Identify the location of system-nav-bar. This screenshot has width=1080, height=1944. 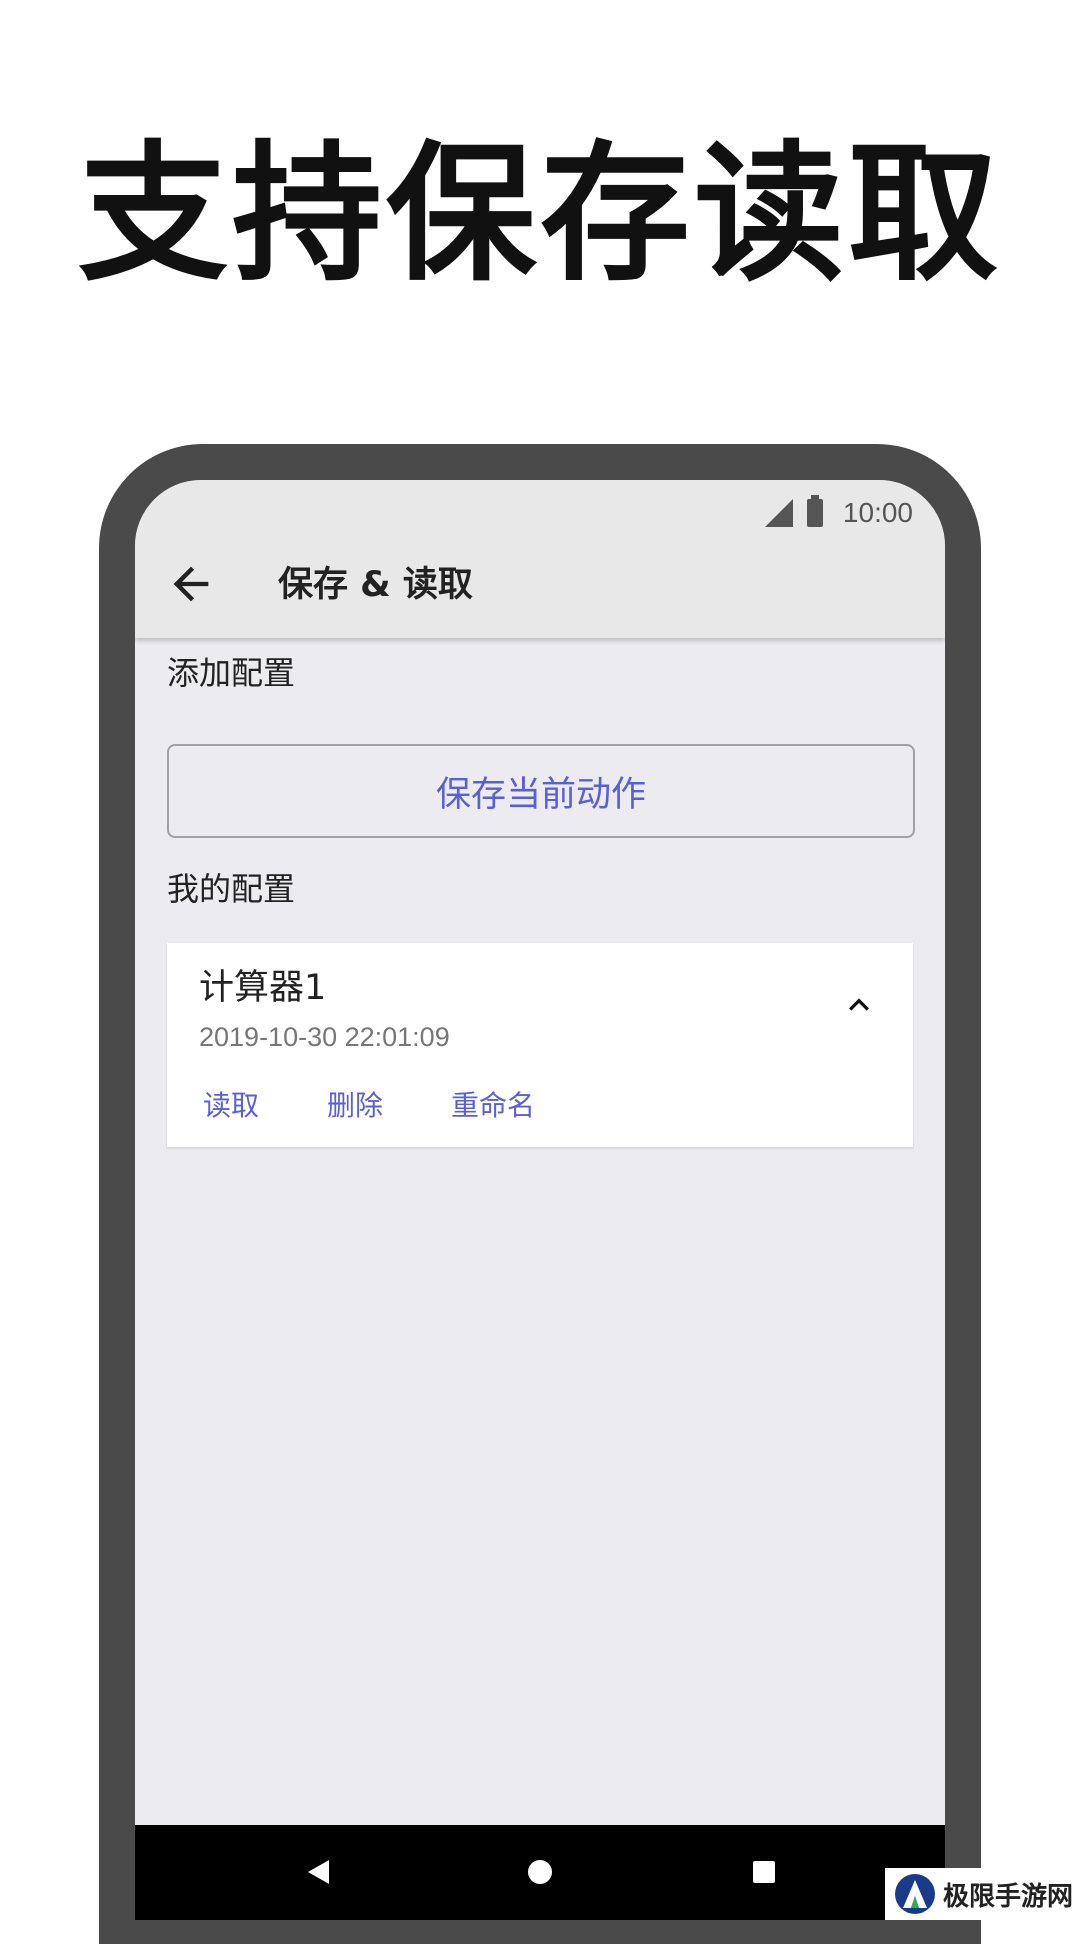
(540, 1872).